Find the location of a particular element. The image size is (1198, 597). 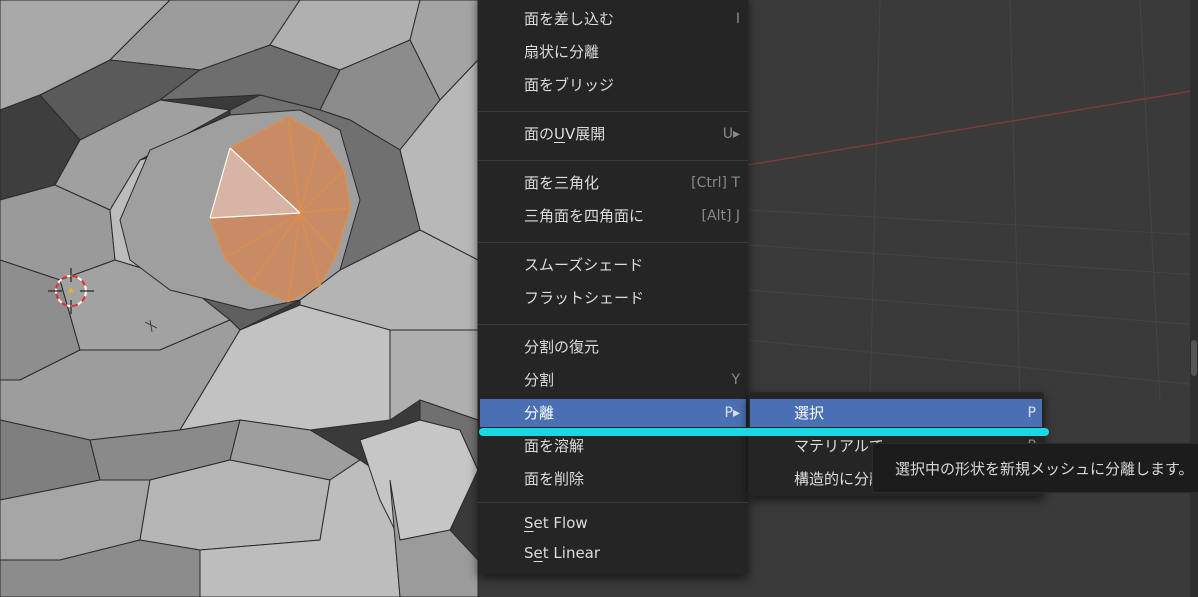

menu-item-shortcut: U▸ is located at coordinates (731, 134).